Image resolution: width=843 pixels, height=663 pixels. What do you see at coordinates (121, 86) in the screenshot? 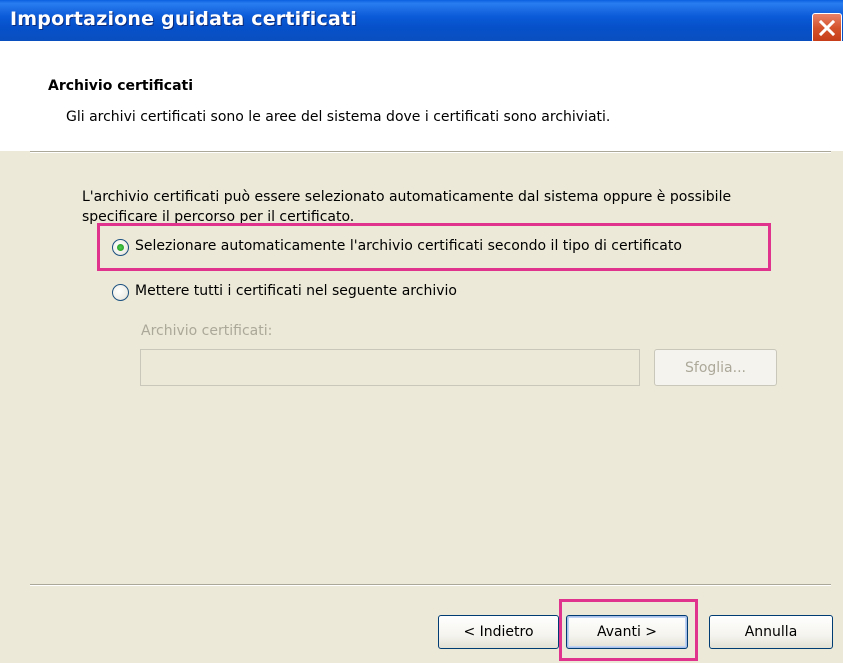
I see `page-title: Archivio certificati` at bounding box center [121, 86].